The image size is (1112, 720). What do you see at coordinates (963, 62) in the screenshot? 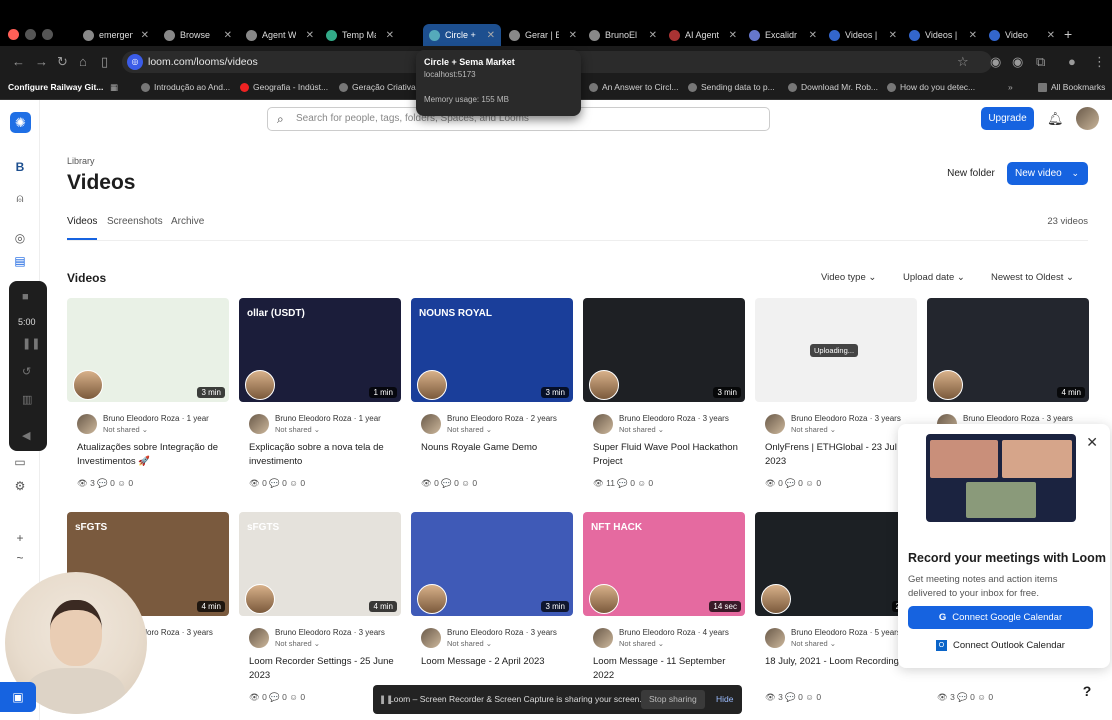
I see `bookmark-star-icon: ☆` at bounding box center [963, 62].